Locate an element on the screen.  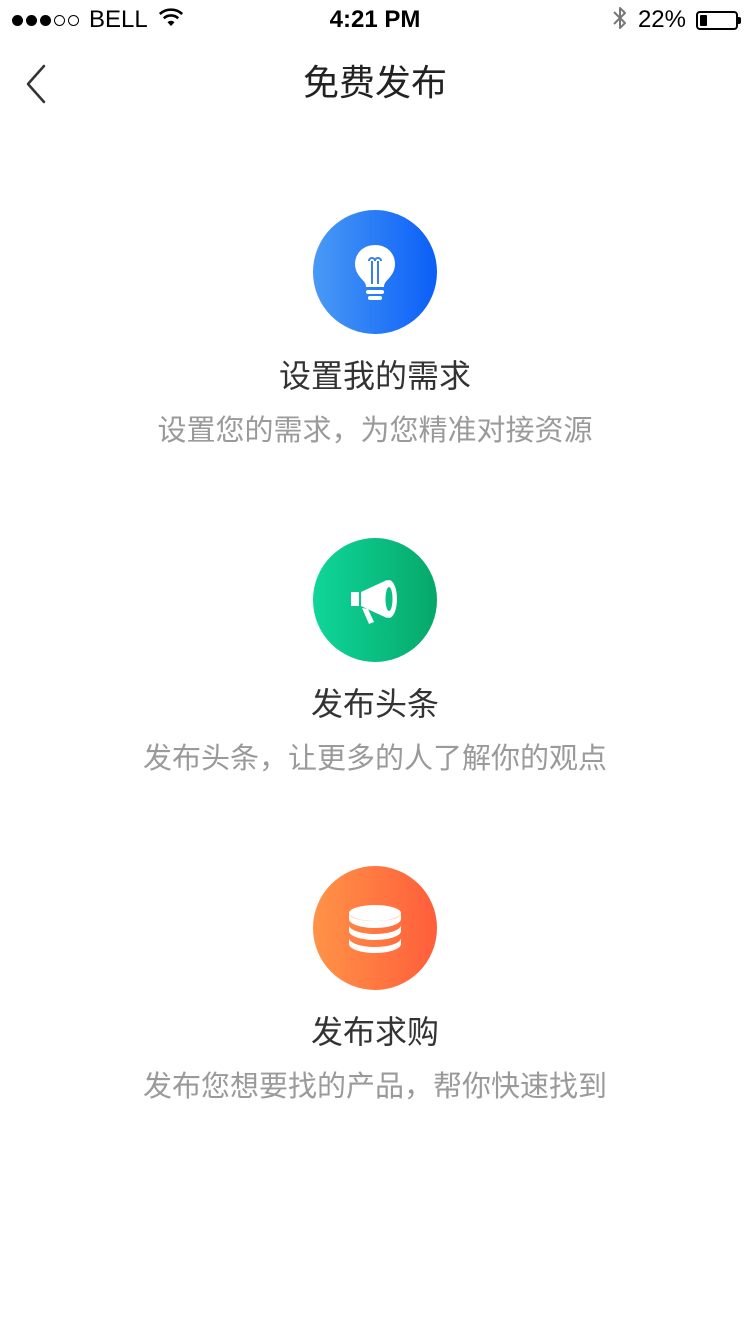
coin-stack-icon-circle is located at coordinates (375, 928).